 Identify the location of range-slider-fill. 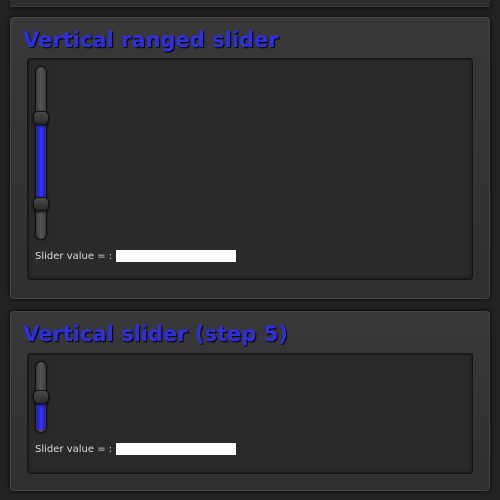
(41, 161).